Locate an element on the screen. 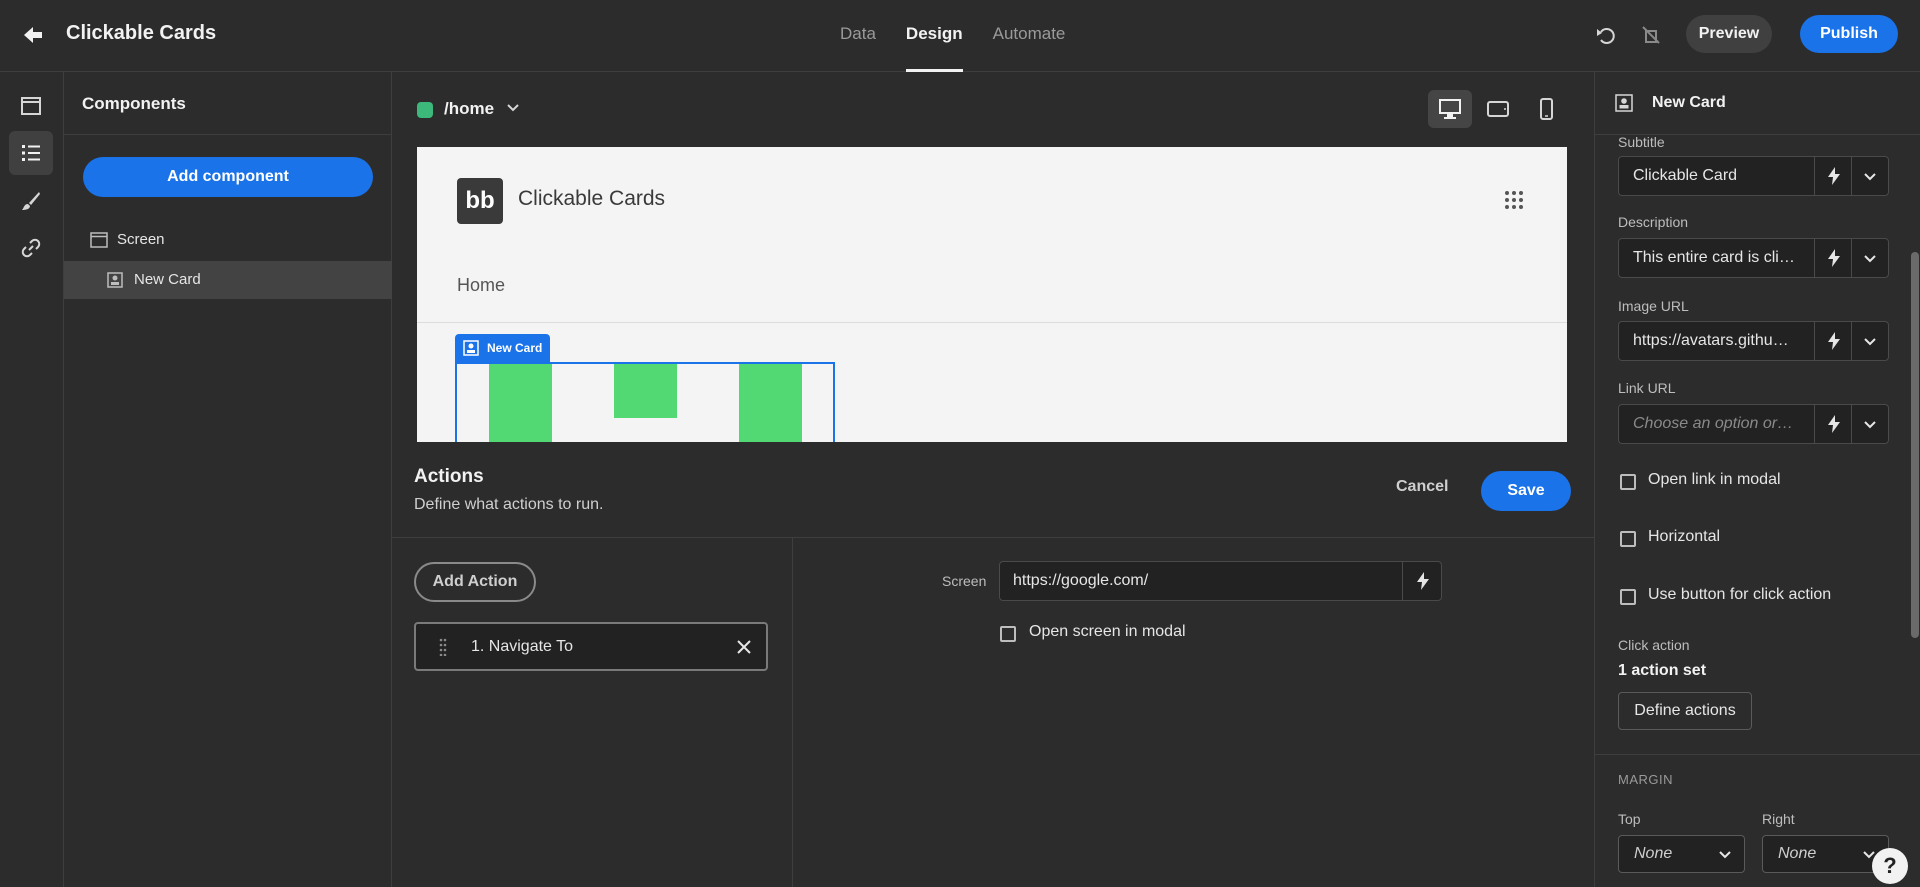  link-url-binding-button is located at coordinates (1833, 424).